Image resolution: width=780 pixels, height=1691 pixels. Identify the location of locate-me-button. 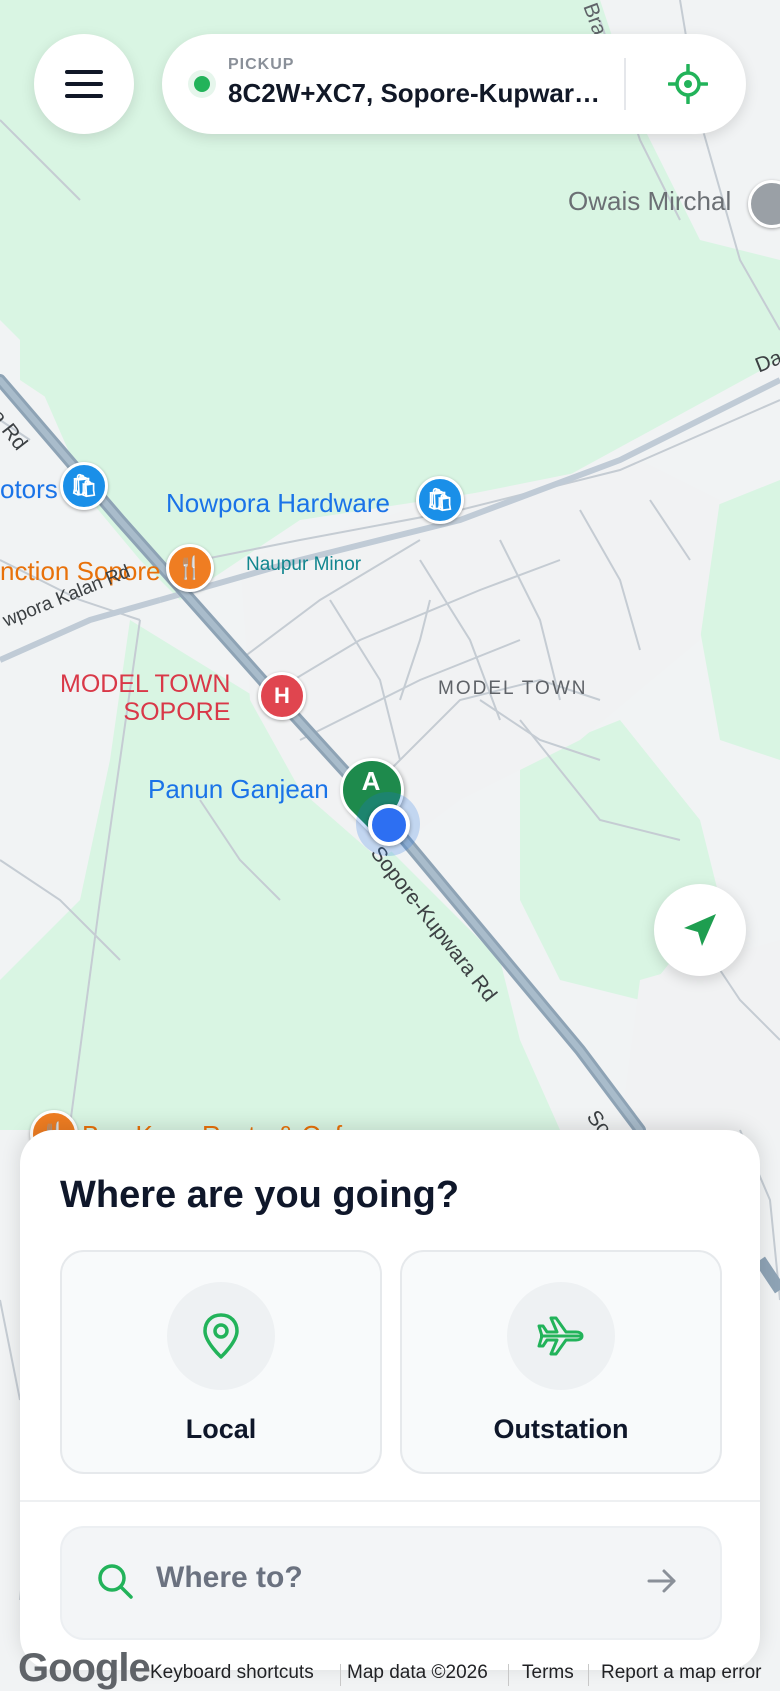
(688, 84).